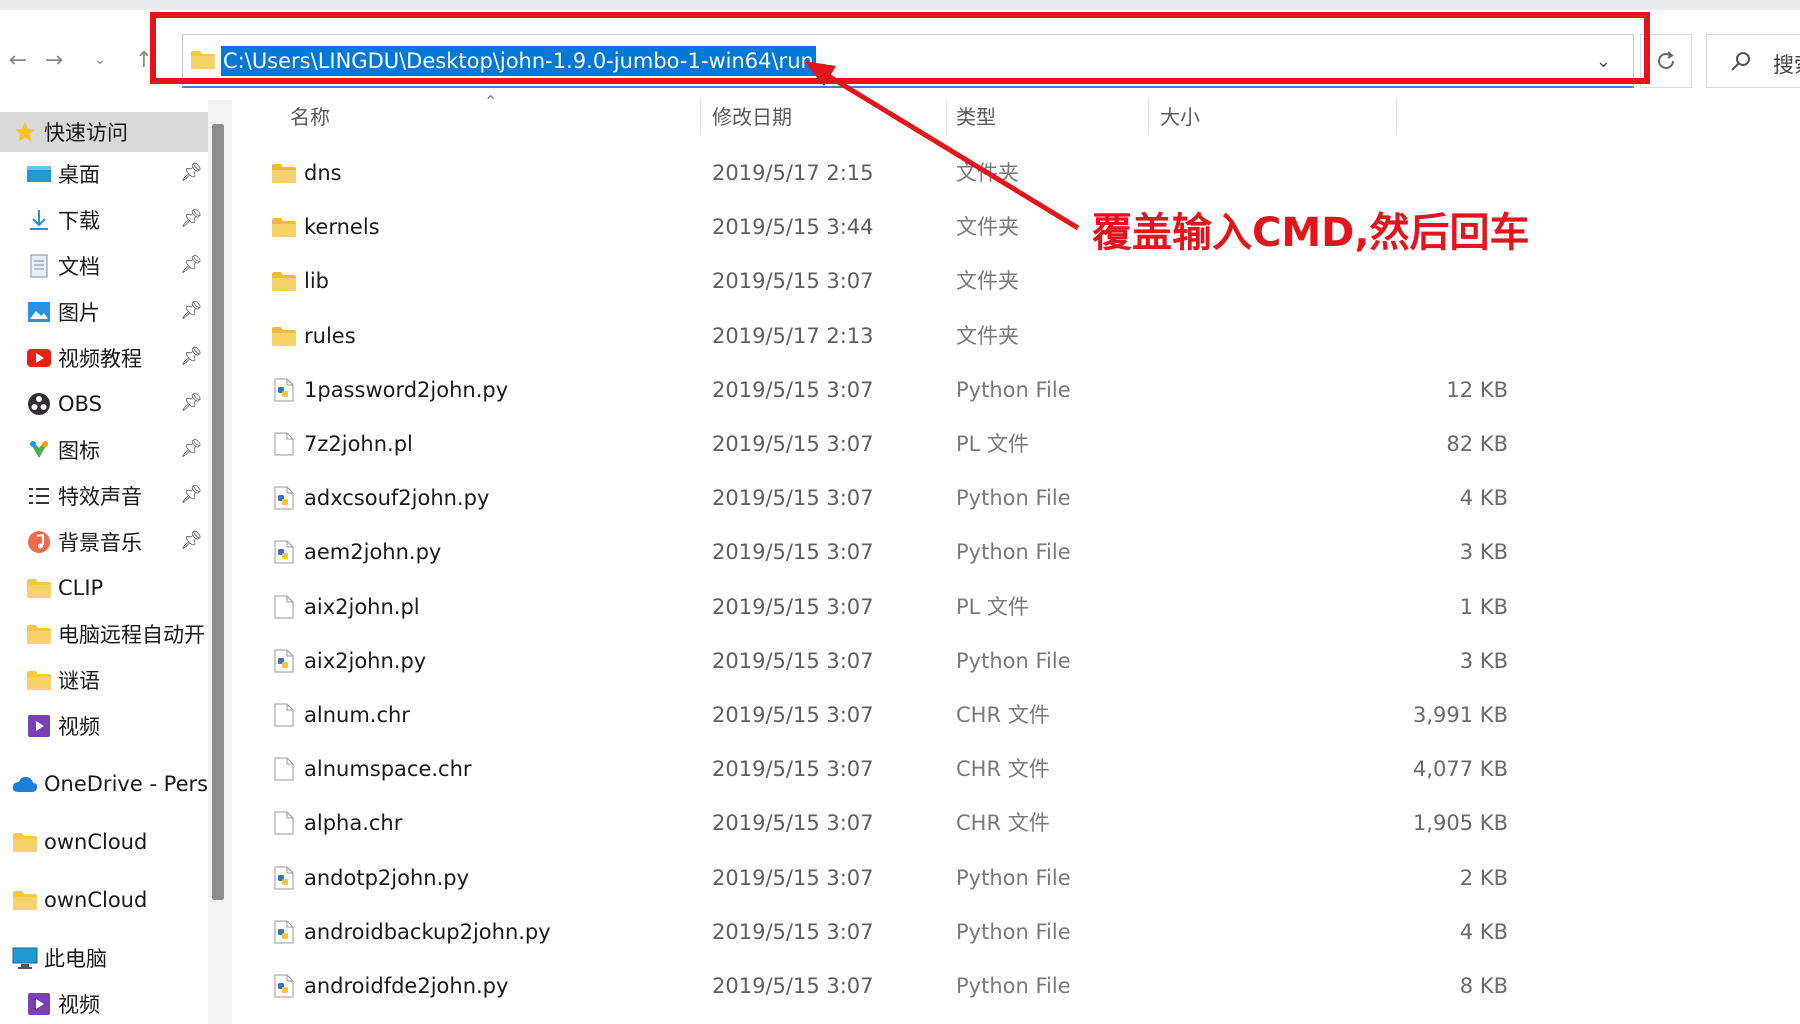 Image resolution: width=1800 pixels, height=1024 pixels. I want to click on sort-ascending-icon: ⌃, so click(491, 101).